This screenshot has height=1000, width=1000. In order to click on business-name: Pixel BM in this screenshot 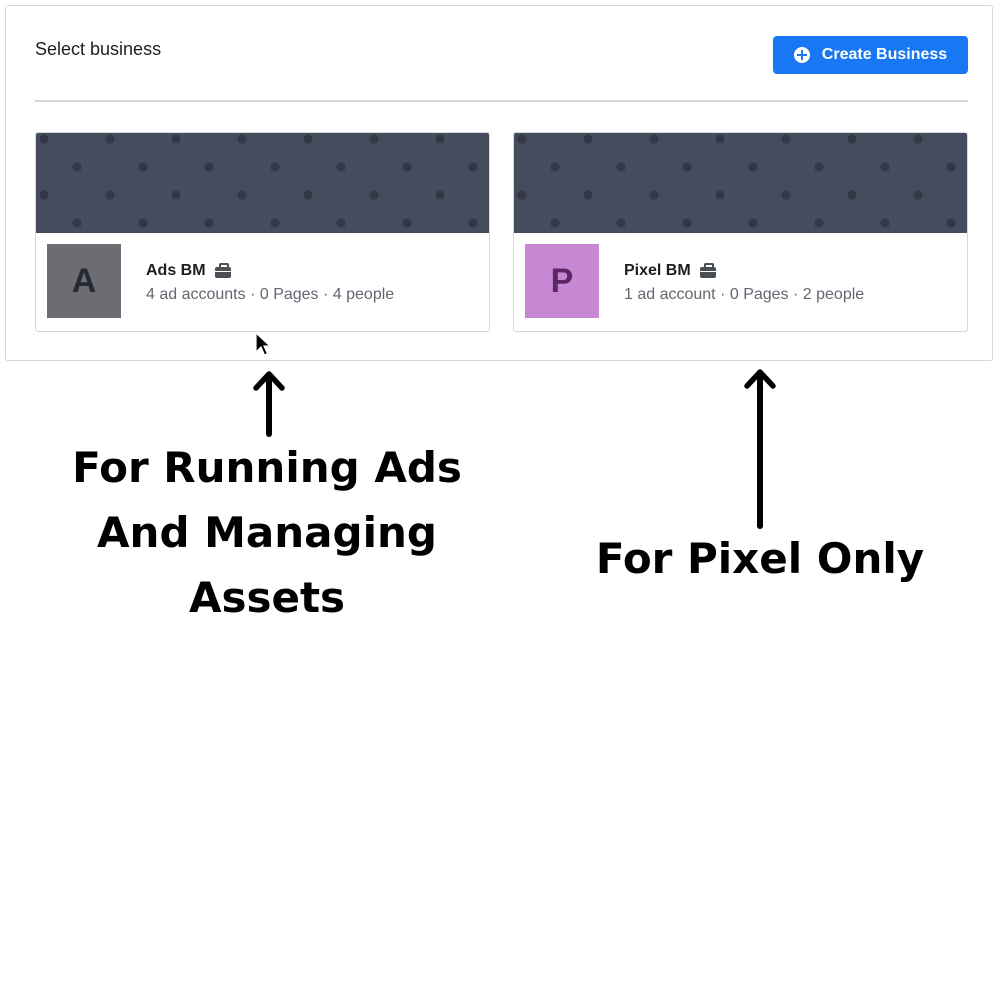, I will do `click(657, 270)`.